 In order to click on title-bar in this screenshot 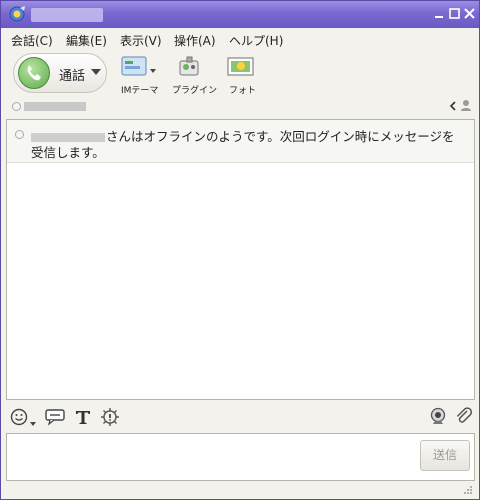, I will do `click(240, 14)`.